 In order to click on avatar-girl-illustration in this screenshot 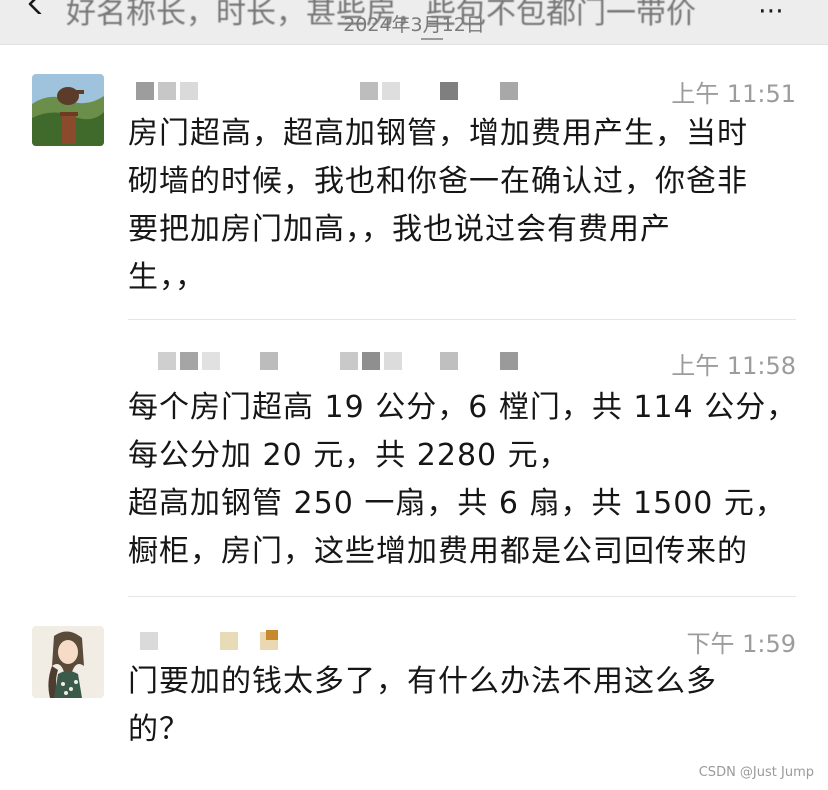, I will do `click(68, 662)`.